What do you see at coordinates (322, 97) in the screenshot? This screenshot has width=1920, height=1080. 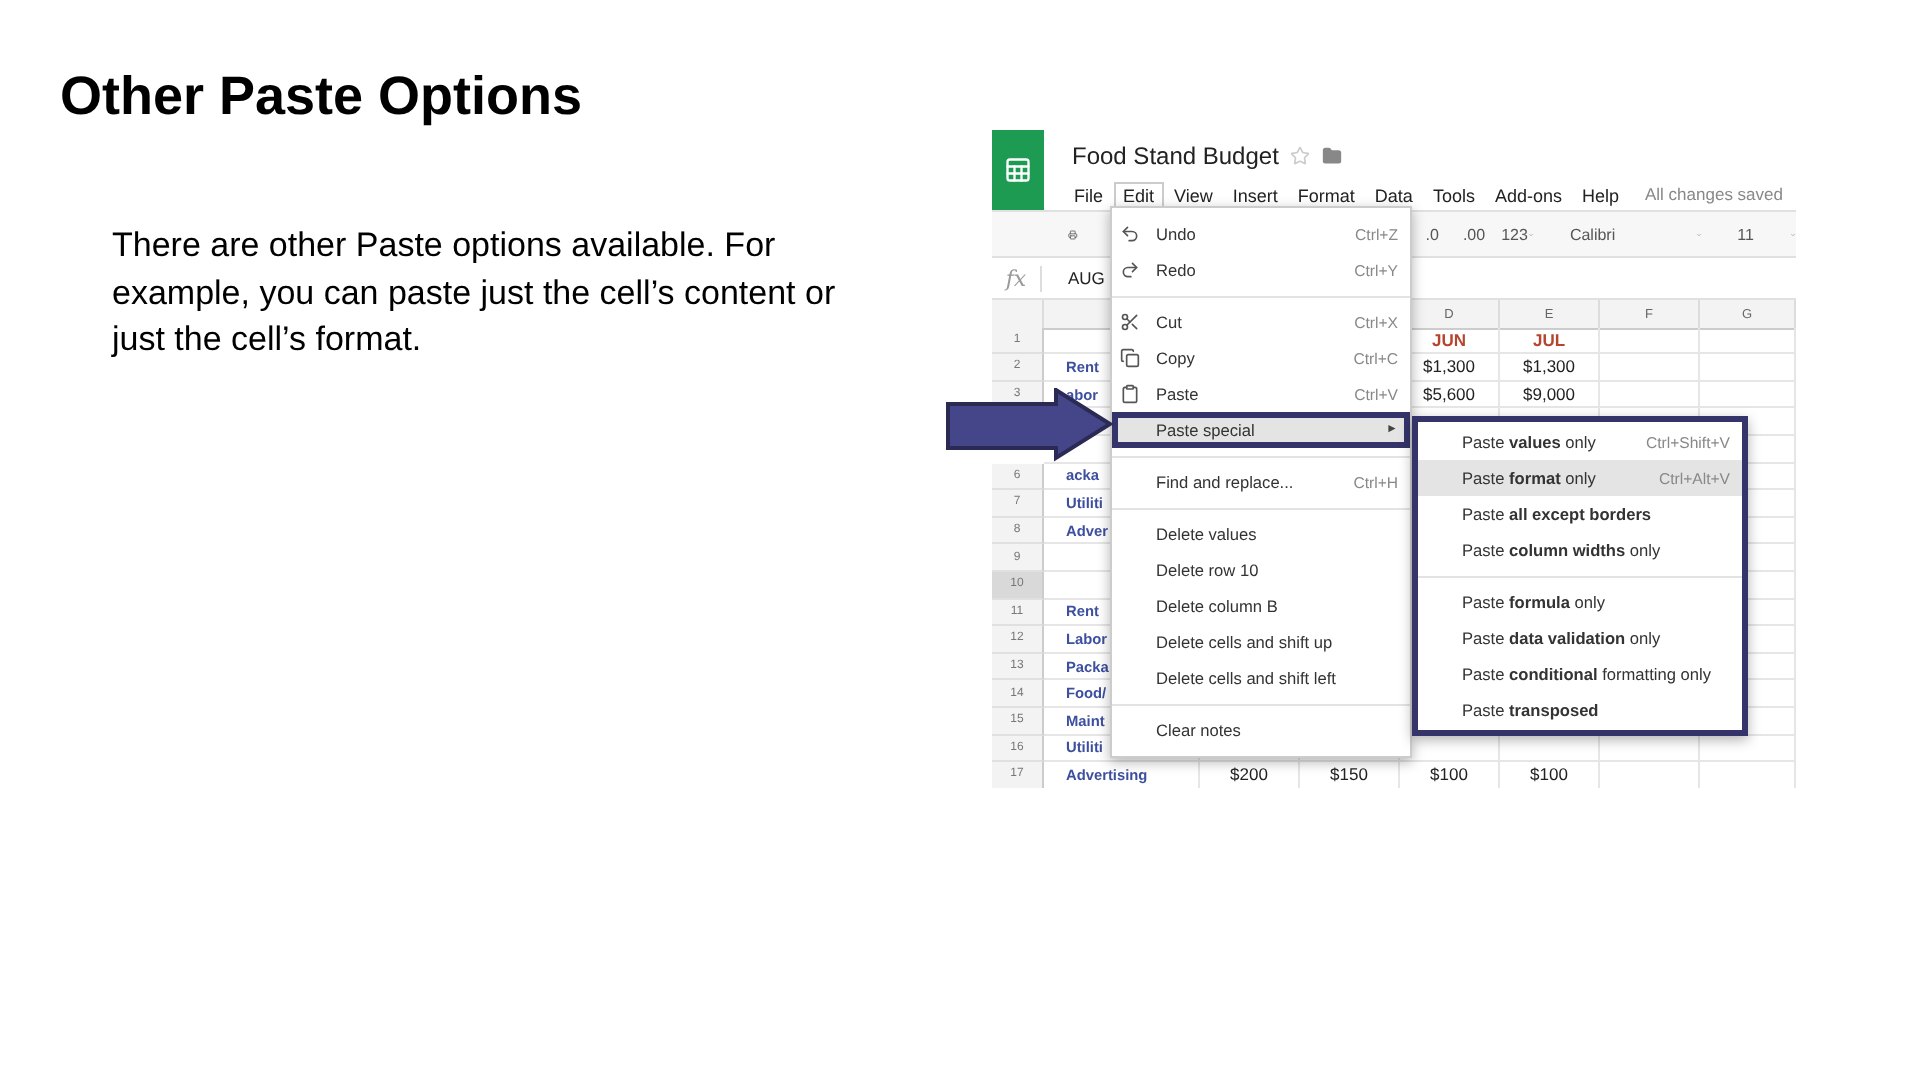 I see `slide-title: Other Paste Options` at bounding box center [322, 97].